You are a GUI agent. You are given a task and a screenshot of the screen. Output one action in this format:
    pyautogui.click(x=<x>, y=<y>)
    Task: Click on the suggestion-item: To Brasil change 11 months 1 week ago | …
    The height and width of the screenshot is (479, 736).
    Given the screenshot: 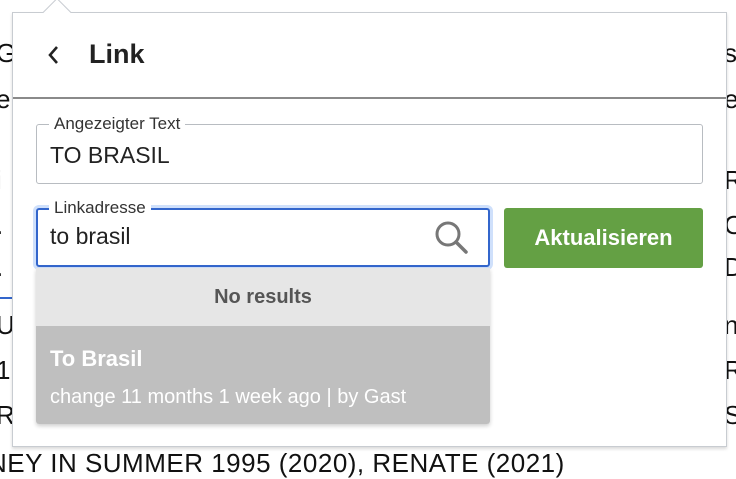 What is the action you would take?
    pyautogui.click(x=263, y=375)
    